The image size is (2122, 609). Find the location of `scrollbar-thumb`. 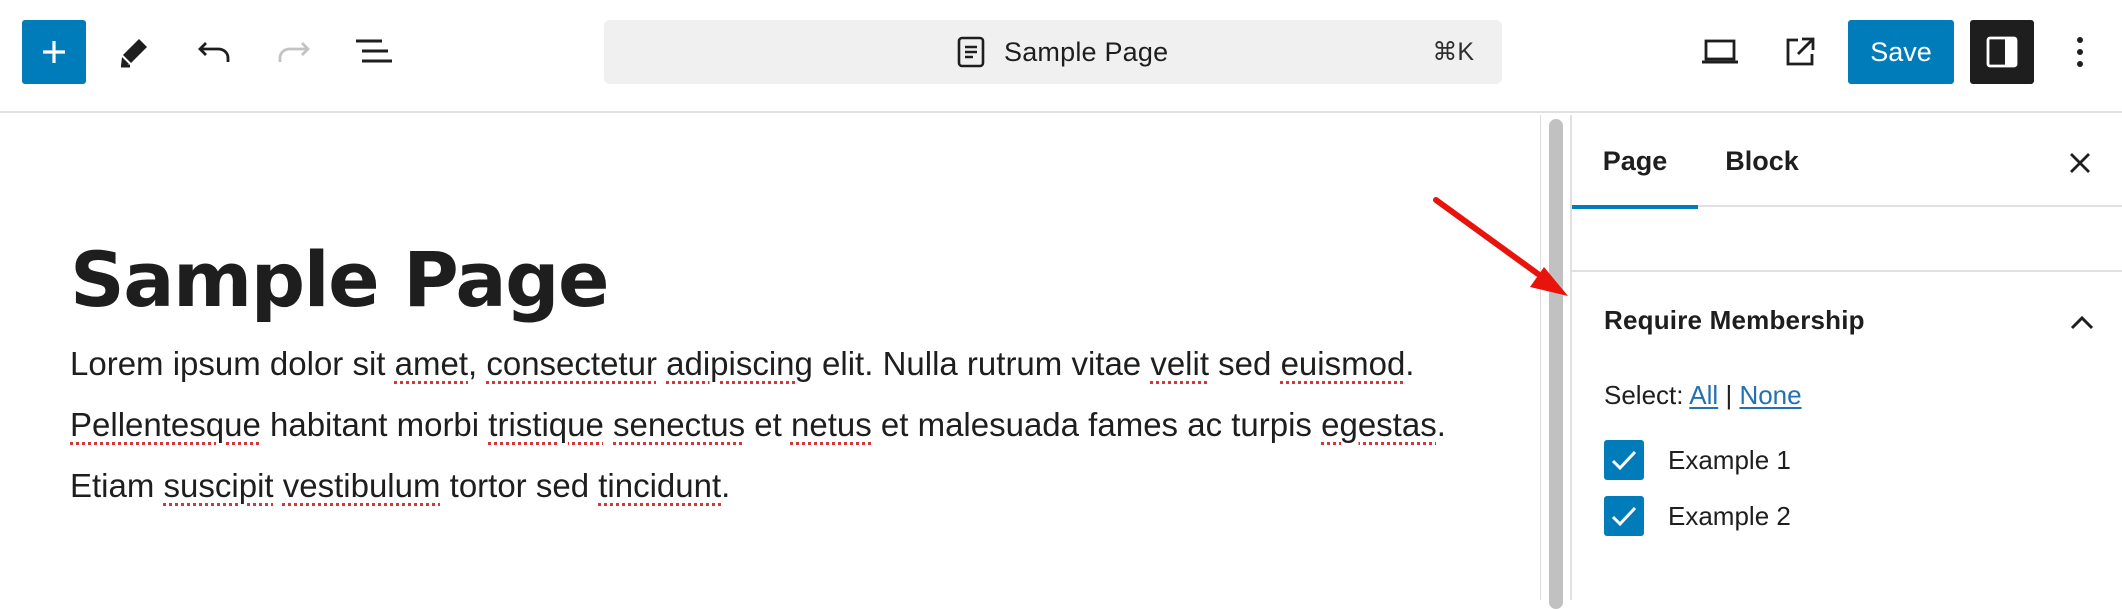

scrollbar-thumb is located at coordinates (1556, 364).